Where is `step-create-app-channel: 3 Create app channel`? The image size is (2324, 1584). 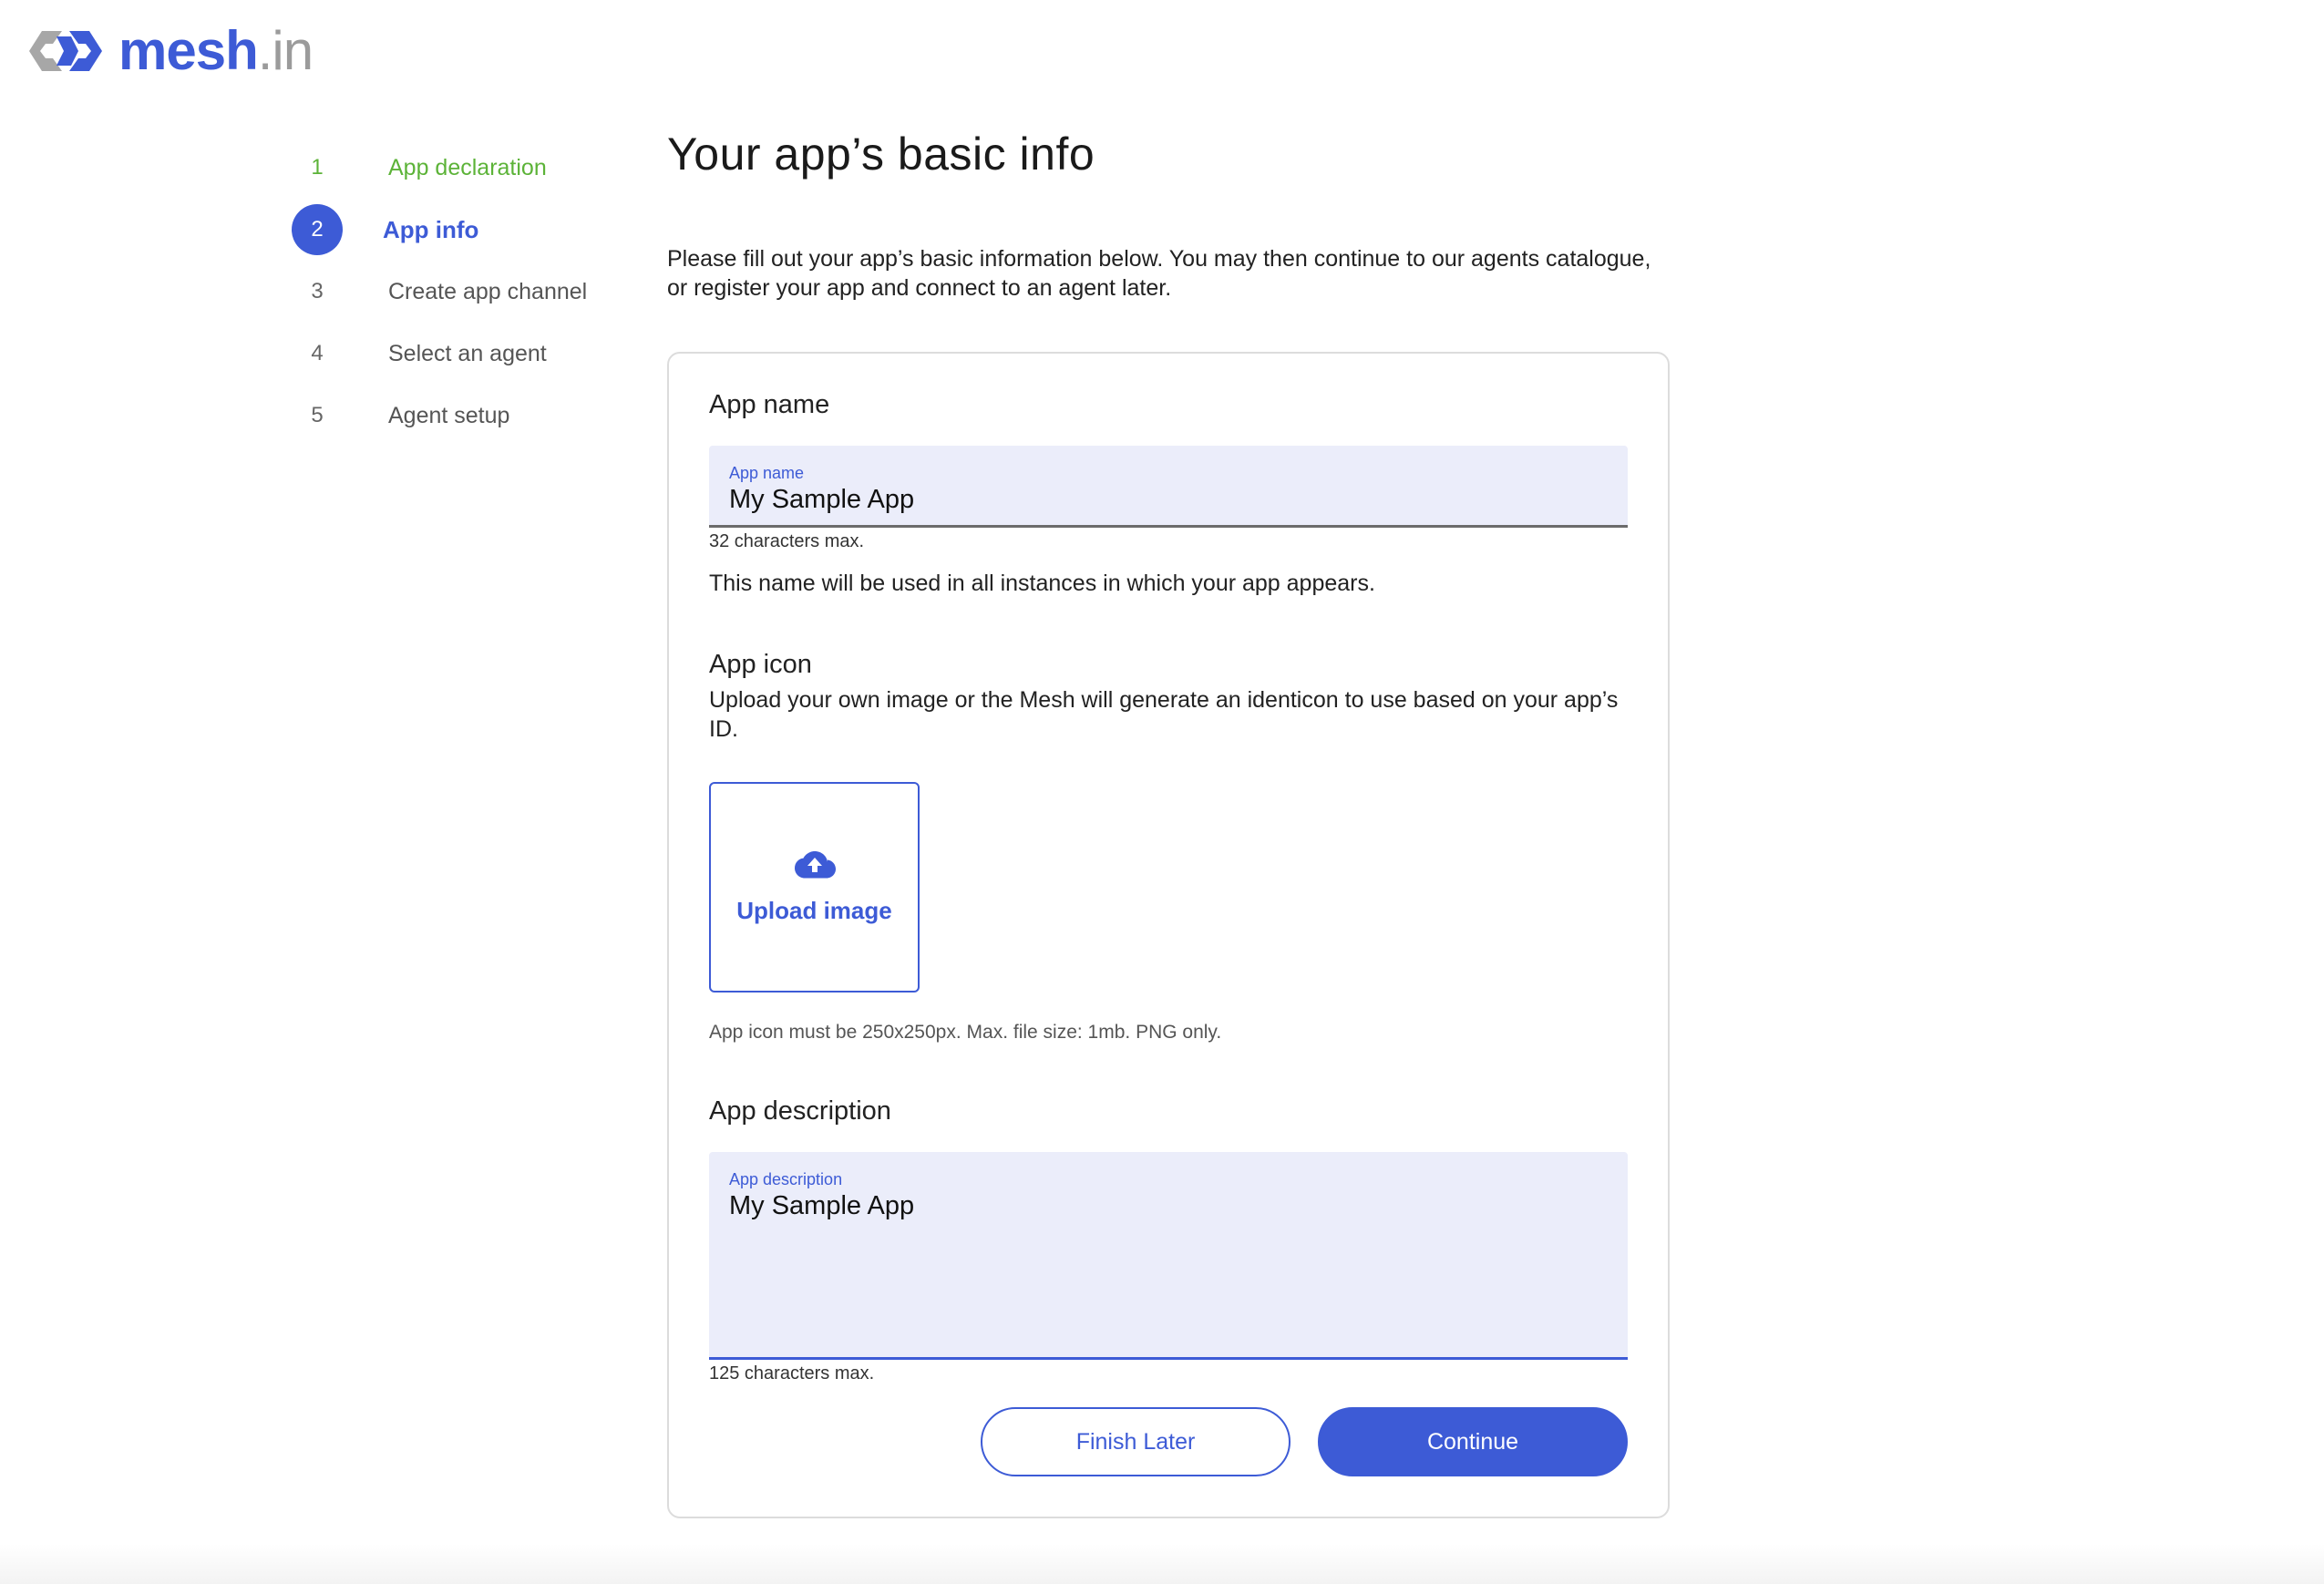 step-create-app-channel: 3 Create app channel is located at coordinates (439, 292).